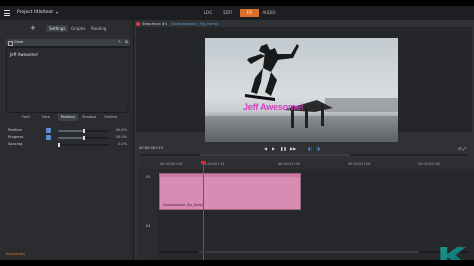 The height and width of the screenshot is (266, 474). What do you see at coordinates (310, 148) in the screenshot?
I see `mark-in-icon: ◧` at bounding box center [310, 148].